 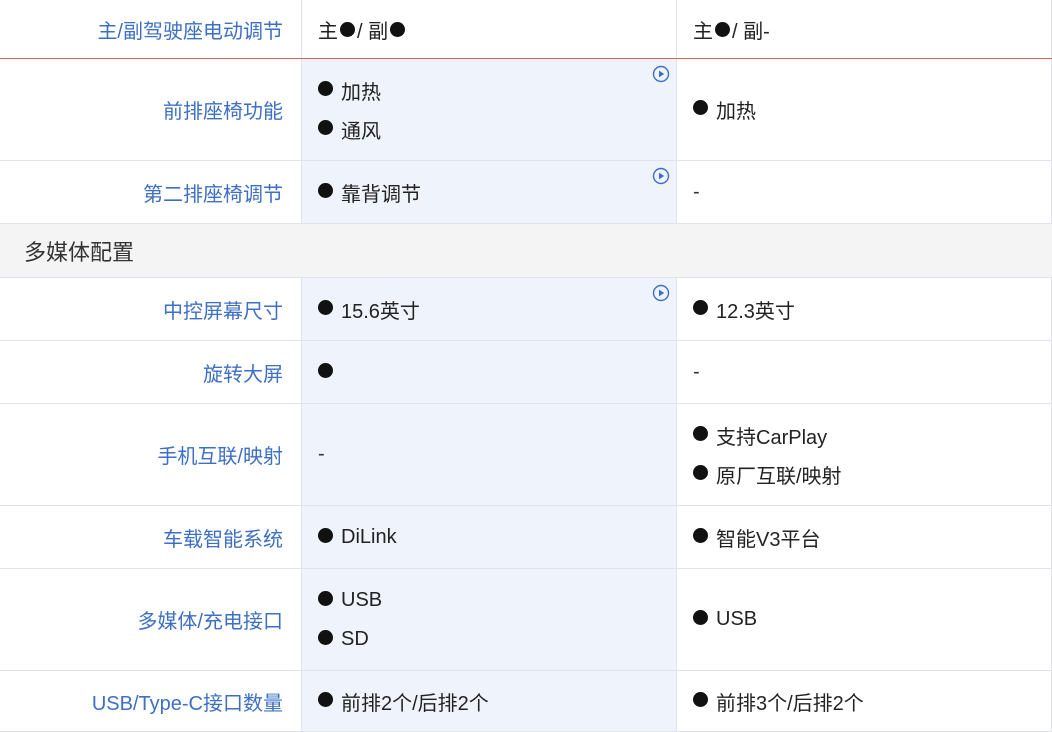 What do you see at coordinates (872, 435) in the screenshot?
I see `list-item: 支持CarPlay` at bounding box center [872, 435].